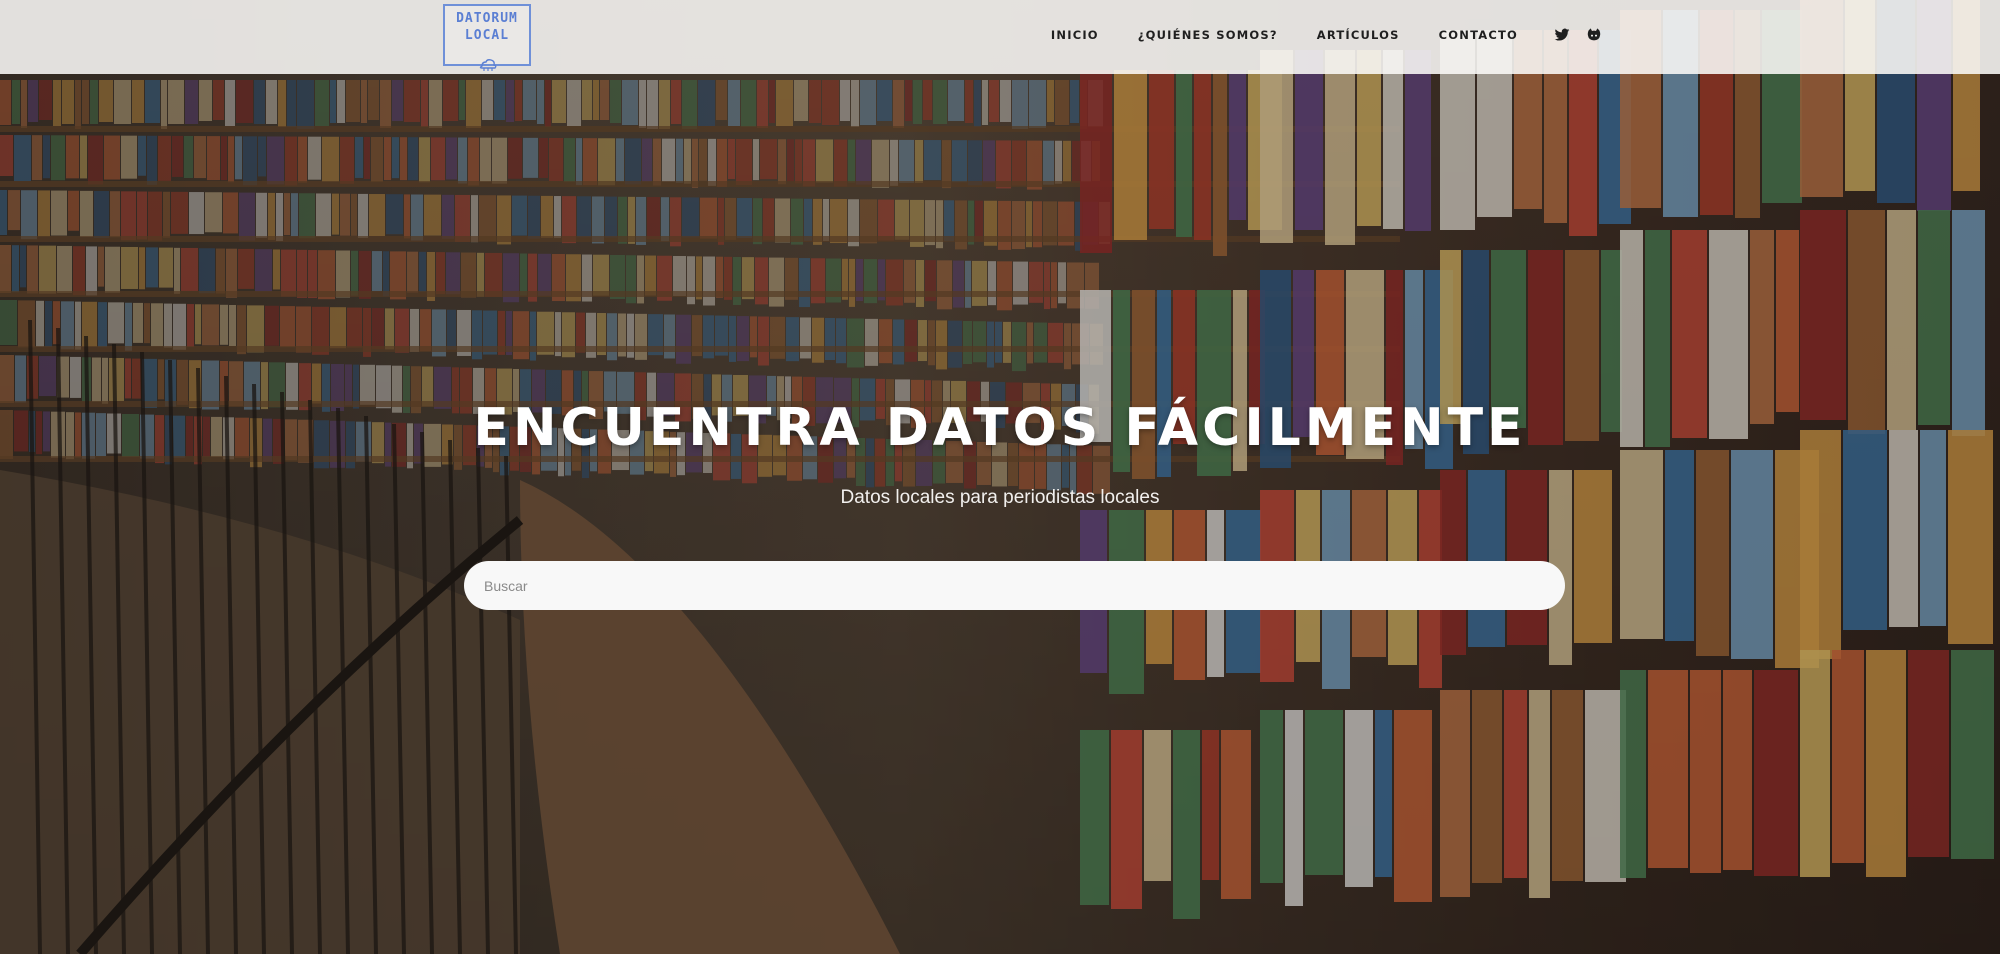  Describe the element at coordinates (1594, 35) in the screenshot. I see `github-icon` at that location.